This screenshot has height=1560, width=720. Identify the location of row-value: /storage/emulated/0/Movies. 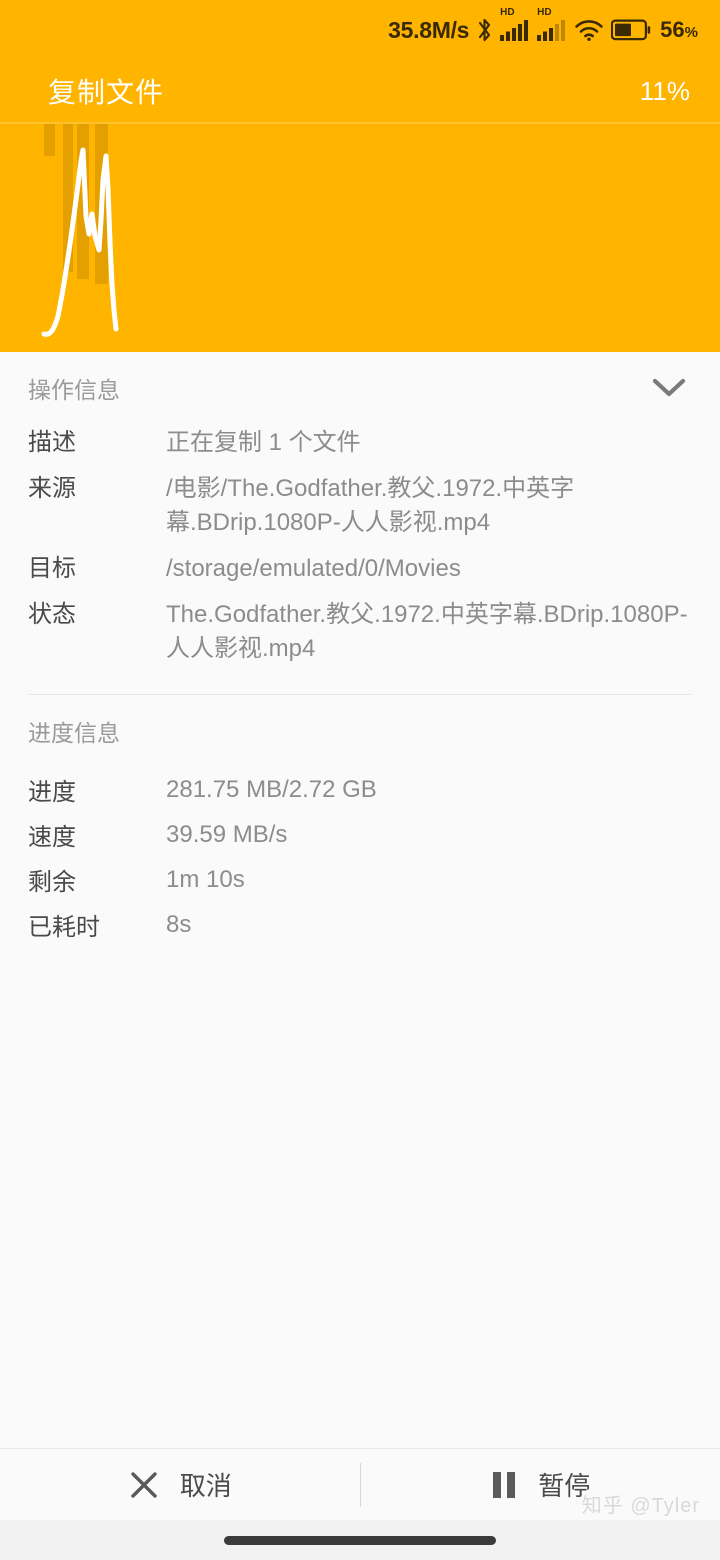
(313, 569).